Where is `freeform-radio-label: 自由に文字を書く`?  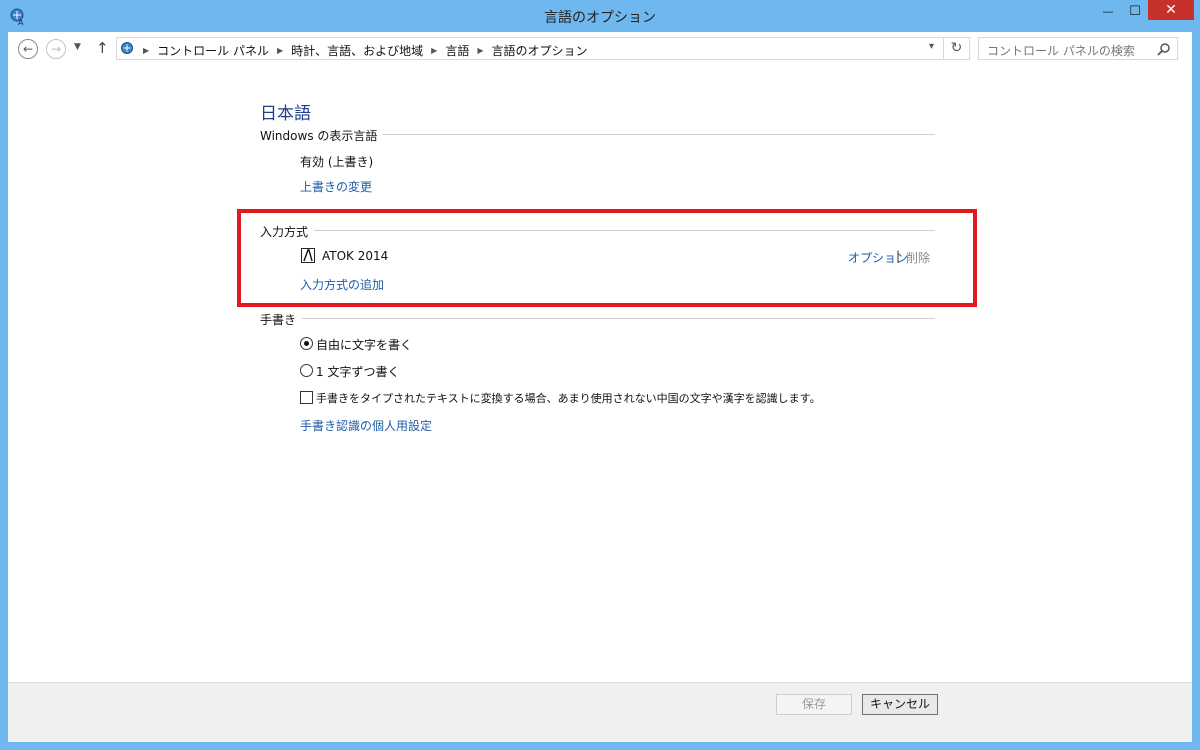
freeform-radio-label: 自由に文字を書く is located at coordinates (364, 344).